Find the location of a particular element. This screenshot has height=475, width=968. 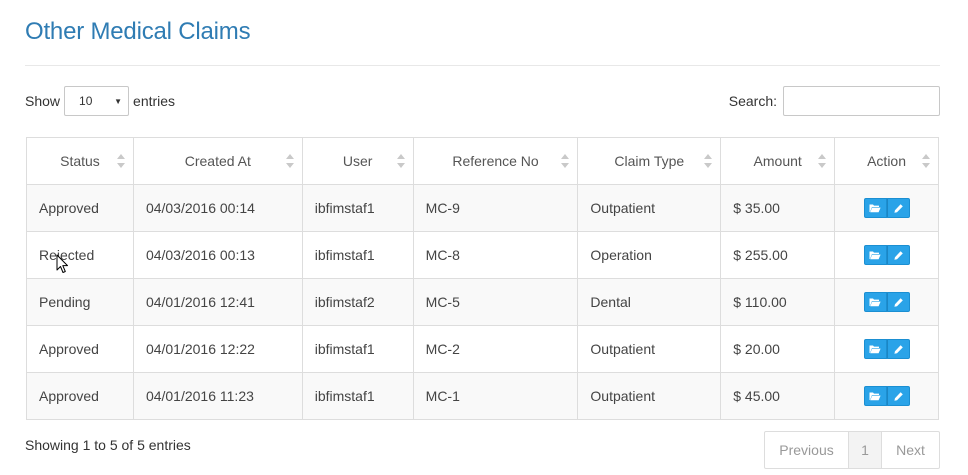

status-cell: Pending is located at coordinates (80, 302).